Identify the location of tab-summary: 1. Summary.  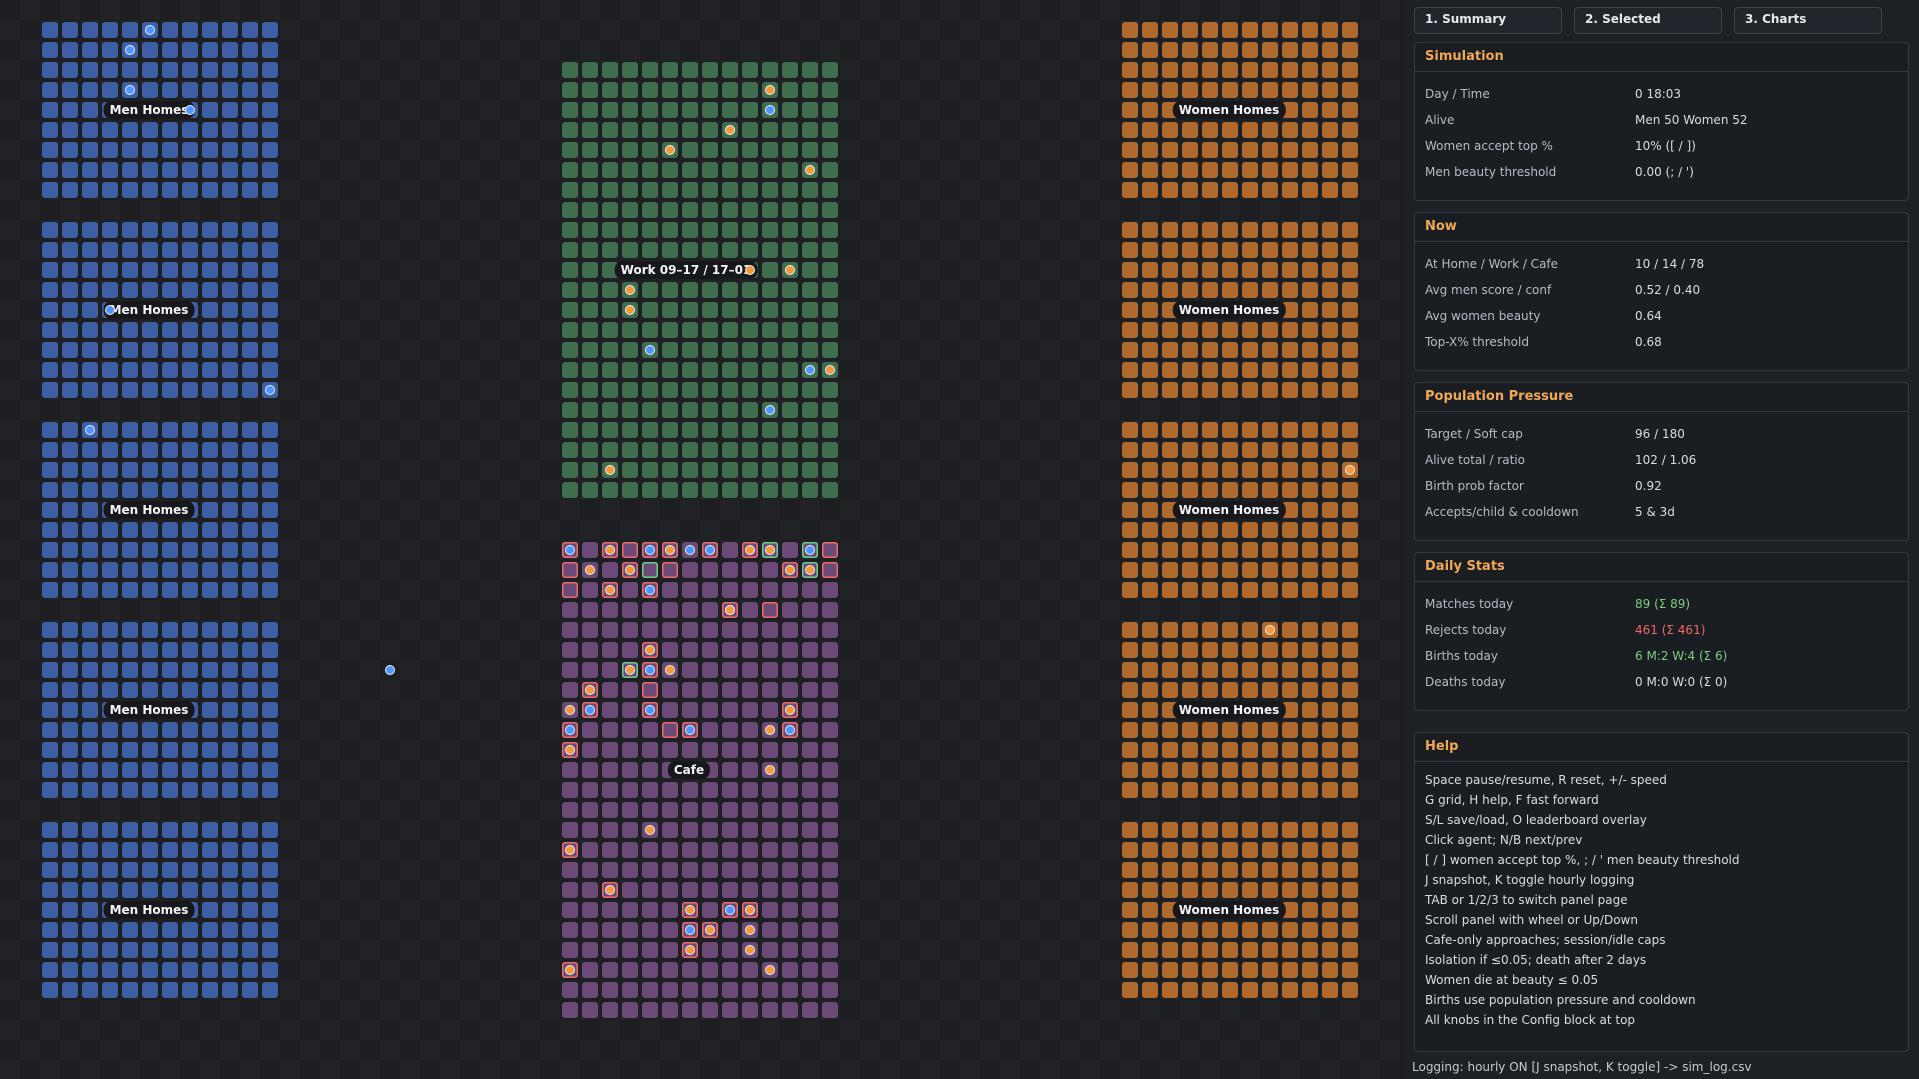
(1488, 20).